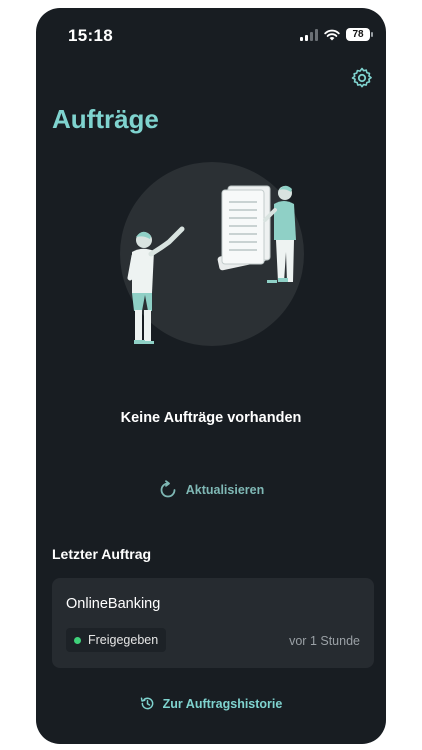 The image size is (422, 750). What do you see at coordinates (147, 703) in the screenshot?
I see `history-icon` at bounding box center [147, 703].